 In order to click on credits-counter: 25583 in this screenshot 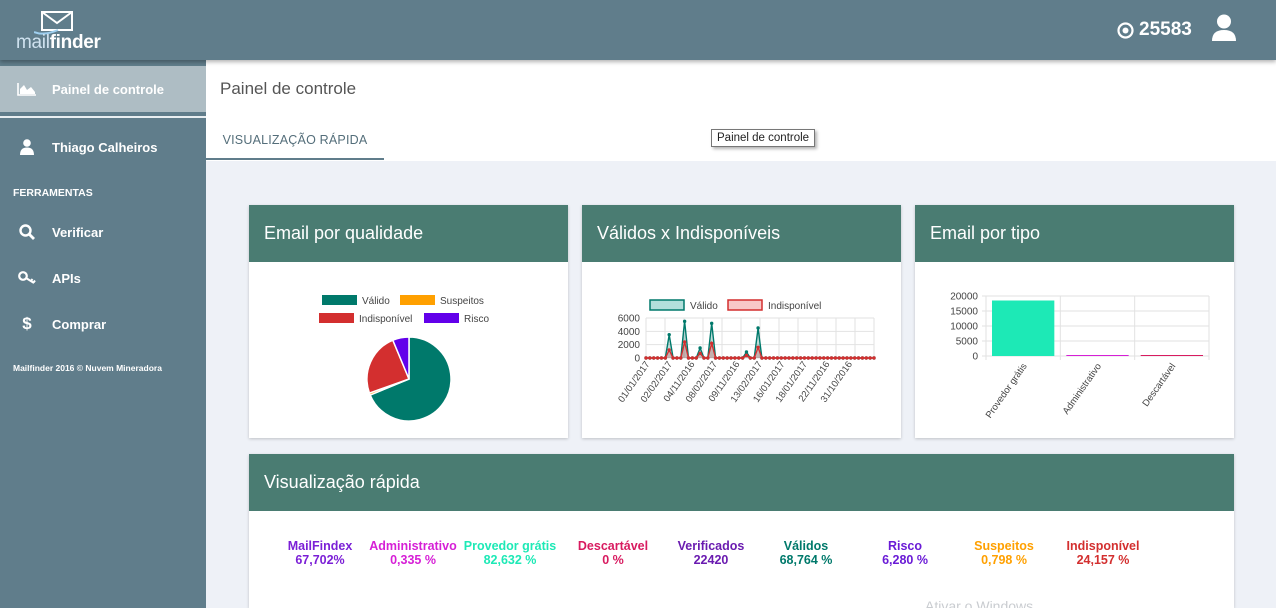, I will do `click(1154, 30)`.